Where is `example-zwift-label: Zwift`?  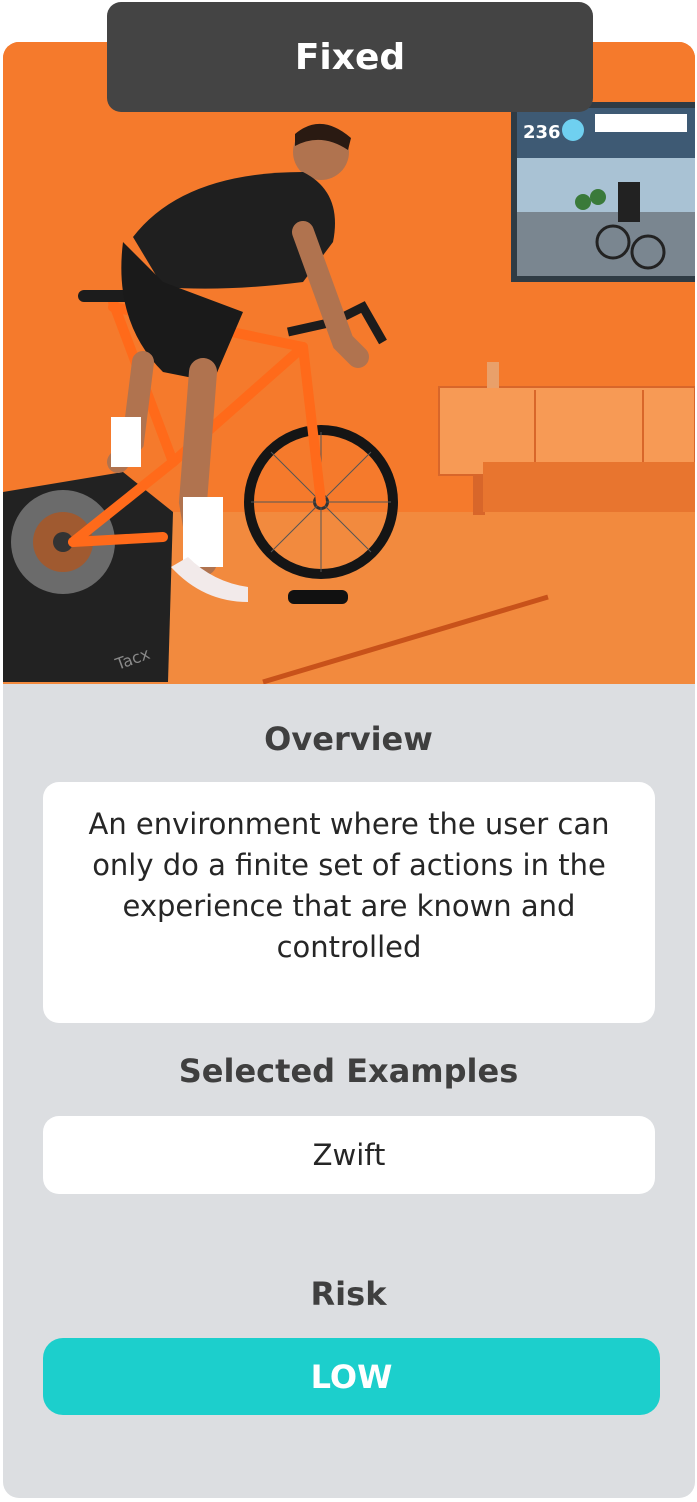
example-zwift-label: Zwift is located at coordinates (349, 1155).